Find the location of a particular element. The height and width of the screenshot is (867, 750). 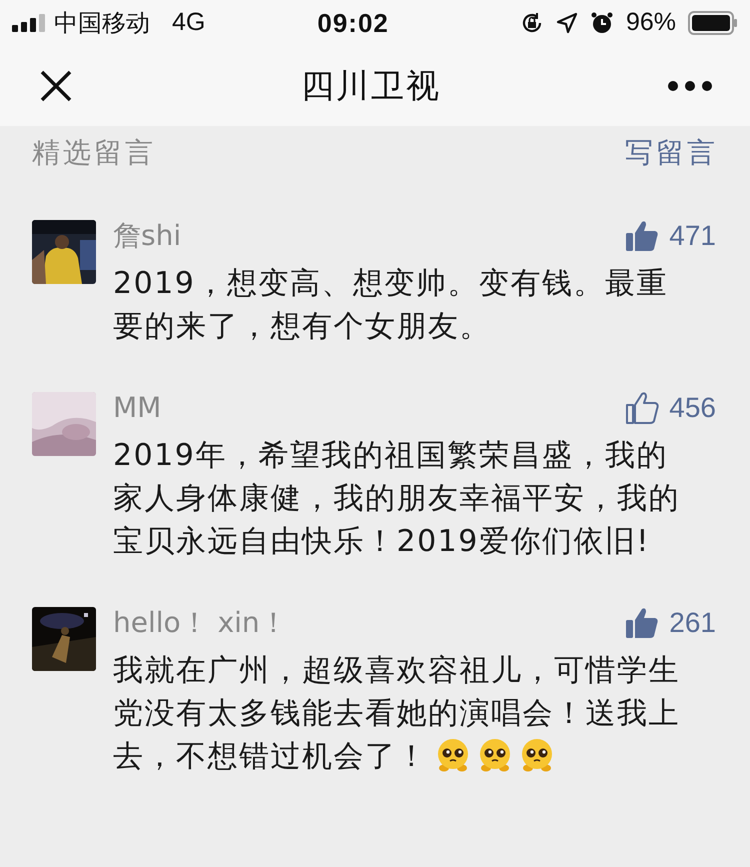

like-button: 471 is located at coordinates (670, 236).